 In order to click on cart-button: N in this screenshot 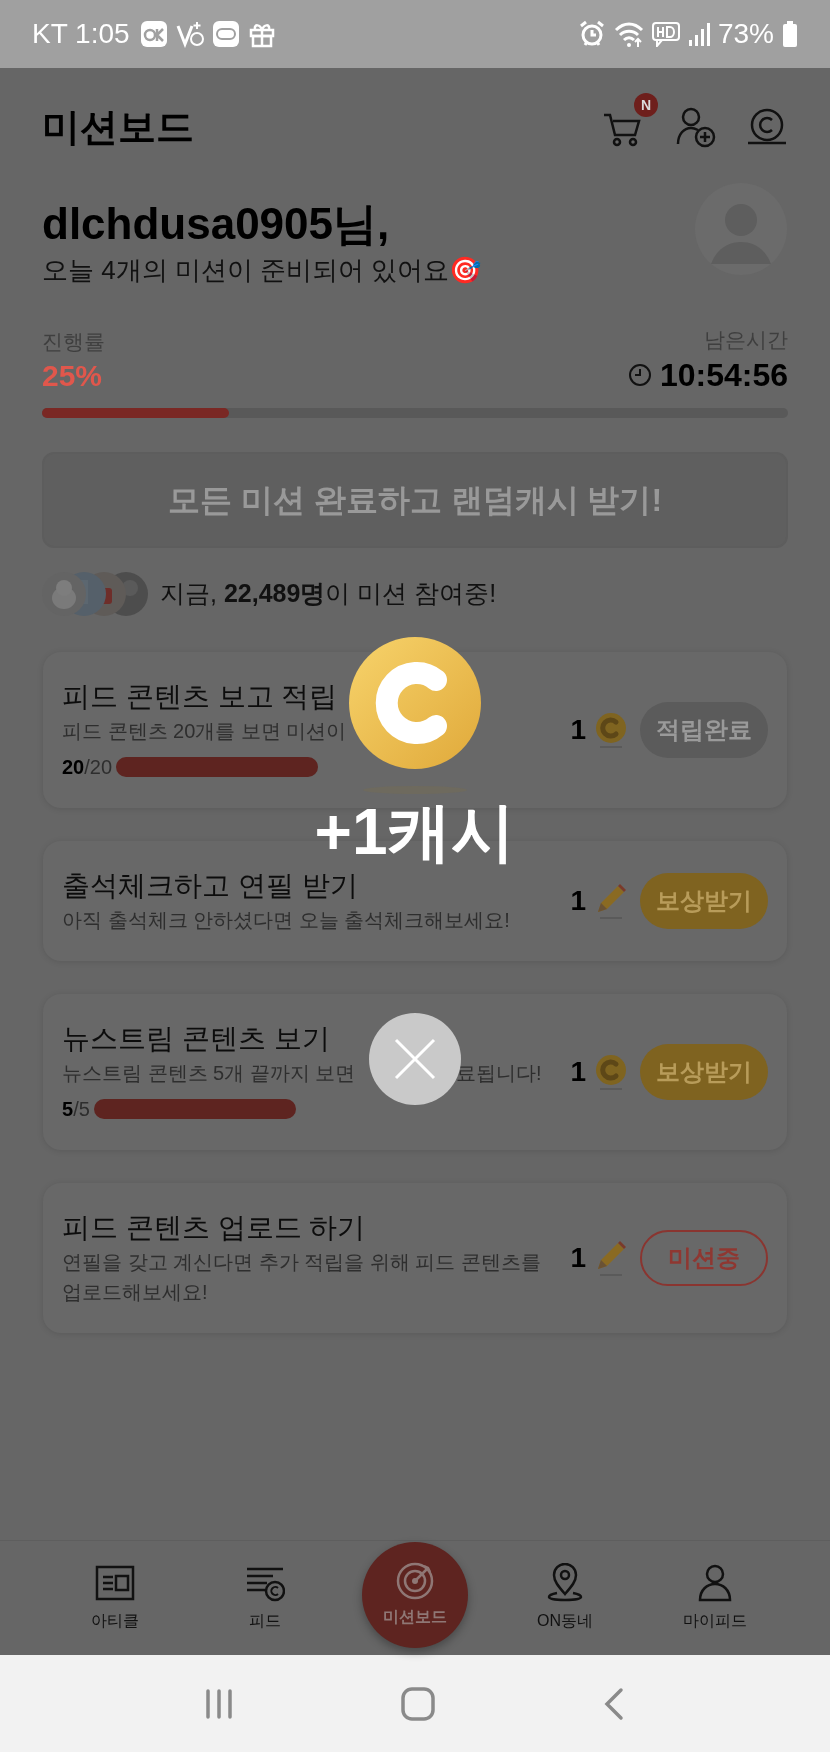, I will do `click(630, 121)`.